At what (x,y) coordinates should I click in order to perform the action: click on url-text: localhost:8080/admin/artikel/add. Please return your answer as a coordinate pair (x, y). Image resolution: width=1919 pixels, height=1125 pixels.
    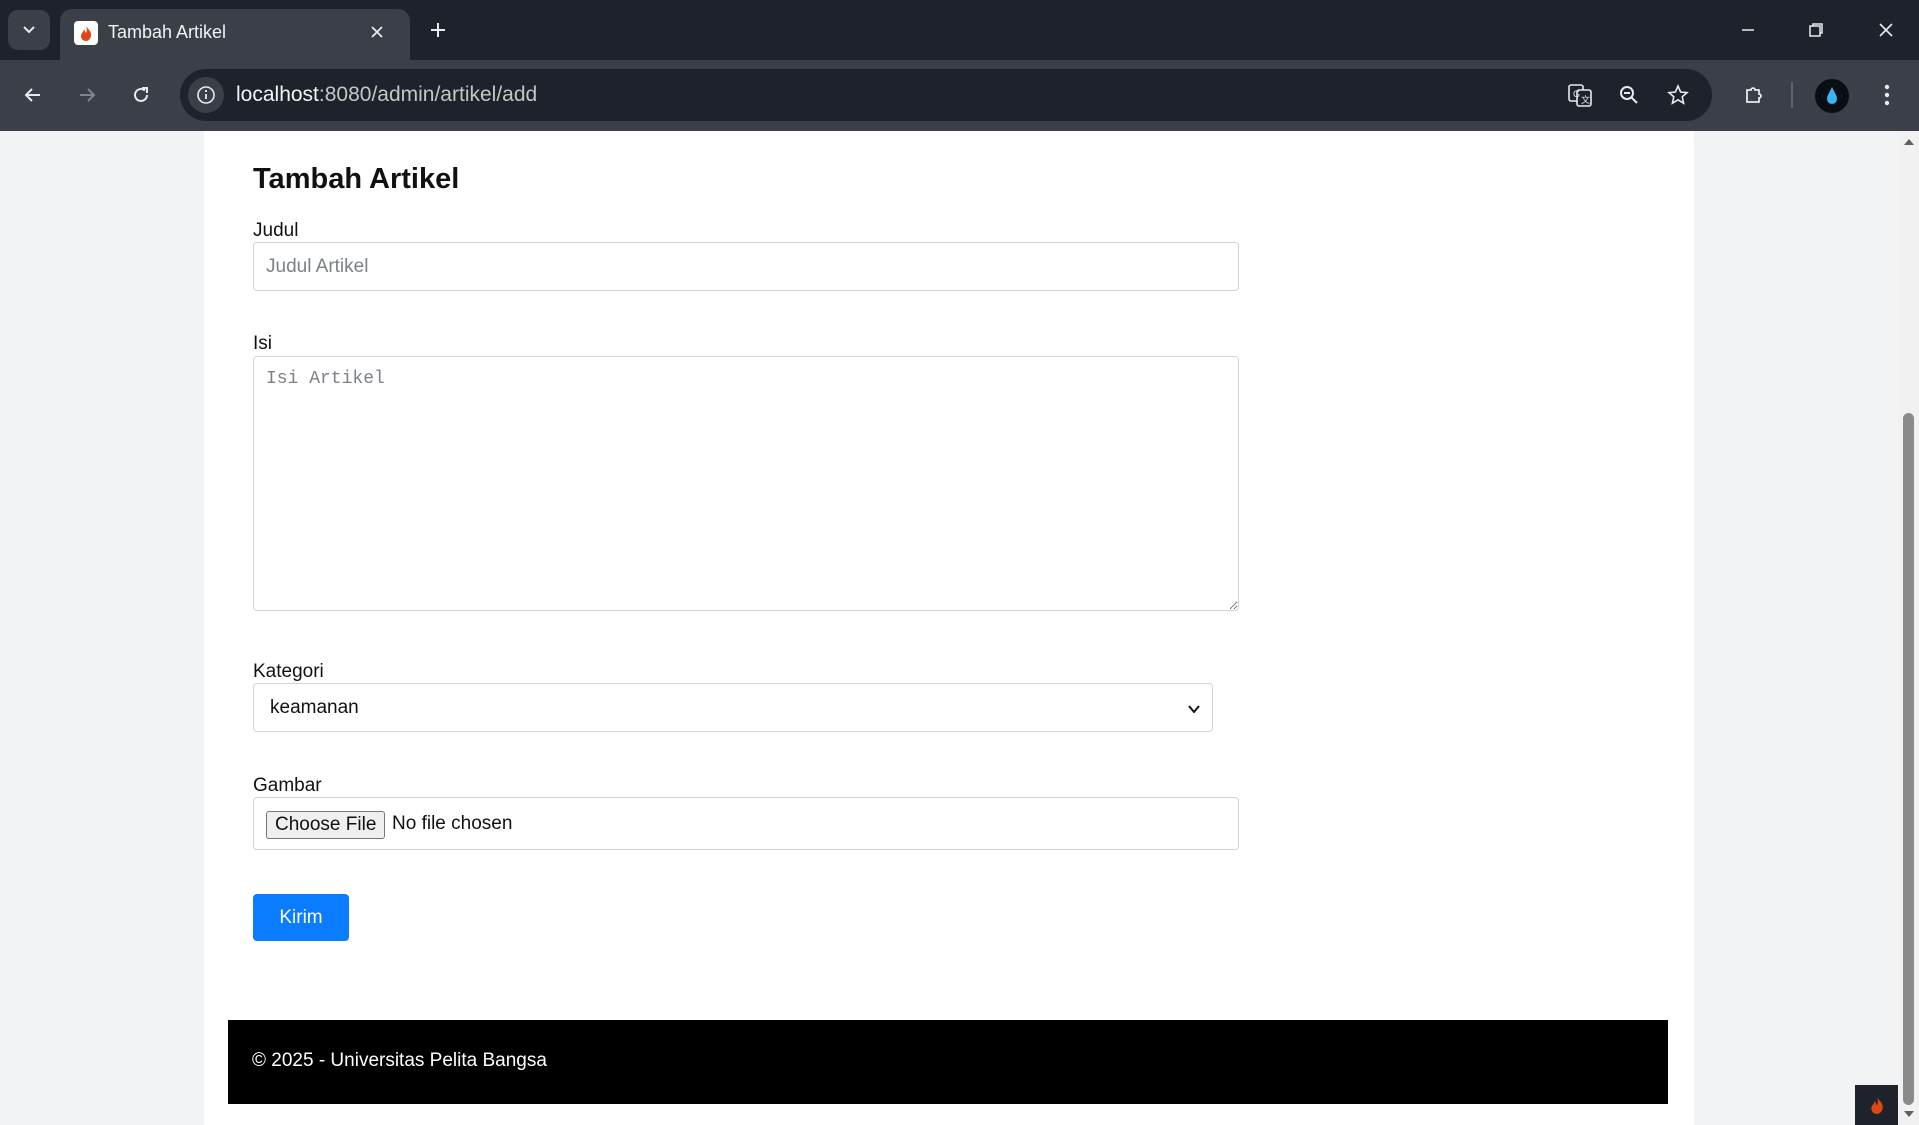
    Looking at the image, I should click on (386, 95).